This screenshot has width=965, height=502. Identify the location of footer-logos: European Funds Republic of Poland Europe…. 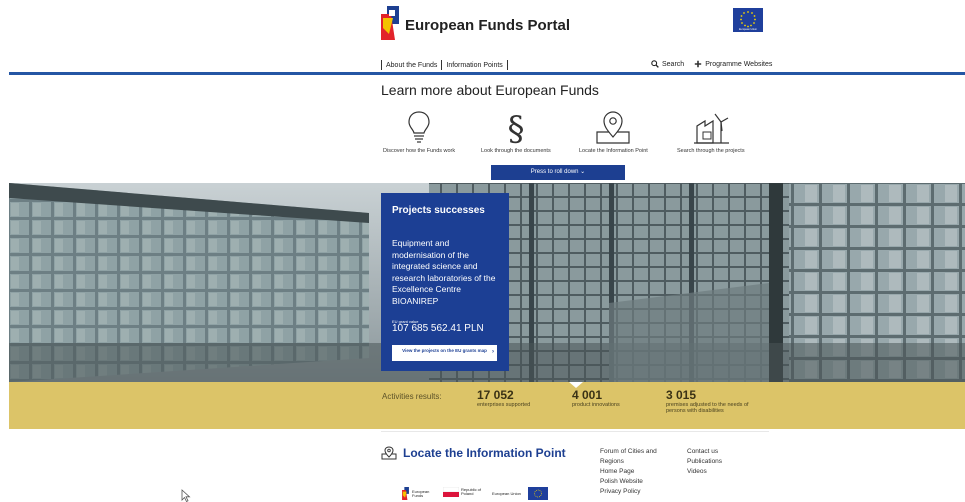
(474, 493).